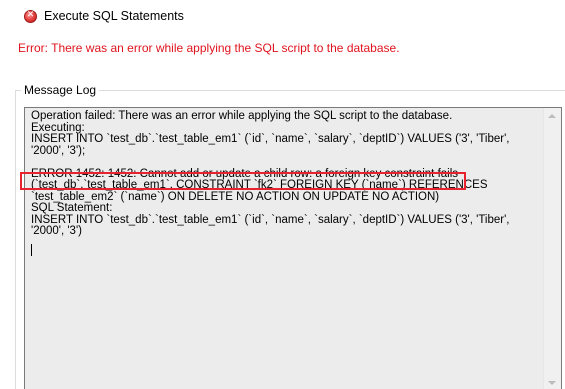 Image resolution: width=565 pixels, height=389 pixels. Describe the element at coordinates (552, 248) in the screenshot. I see `log-scrollbar` at that location.